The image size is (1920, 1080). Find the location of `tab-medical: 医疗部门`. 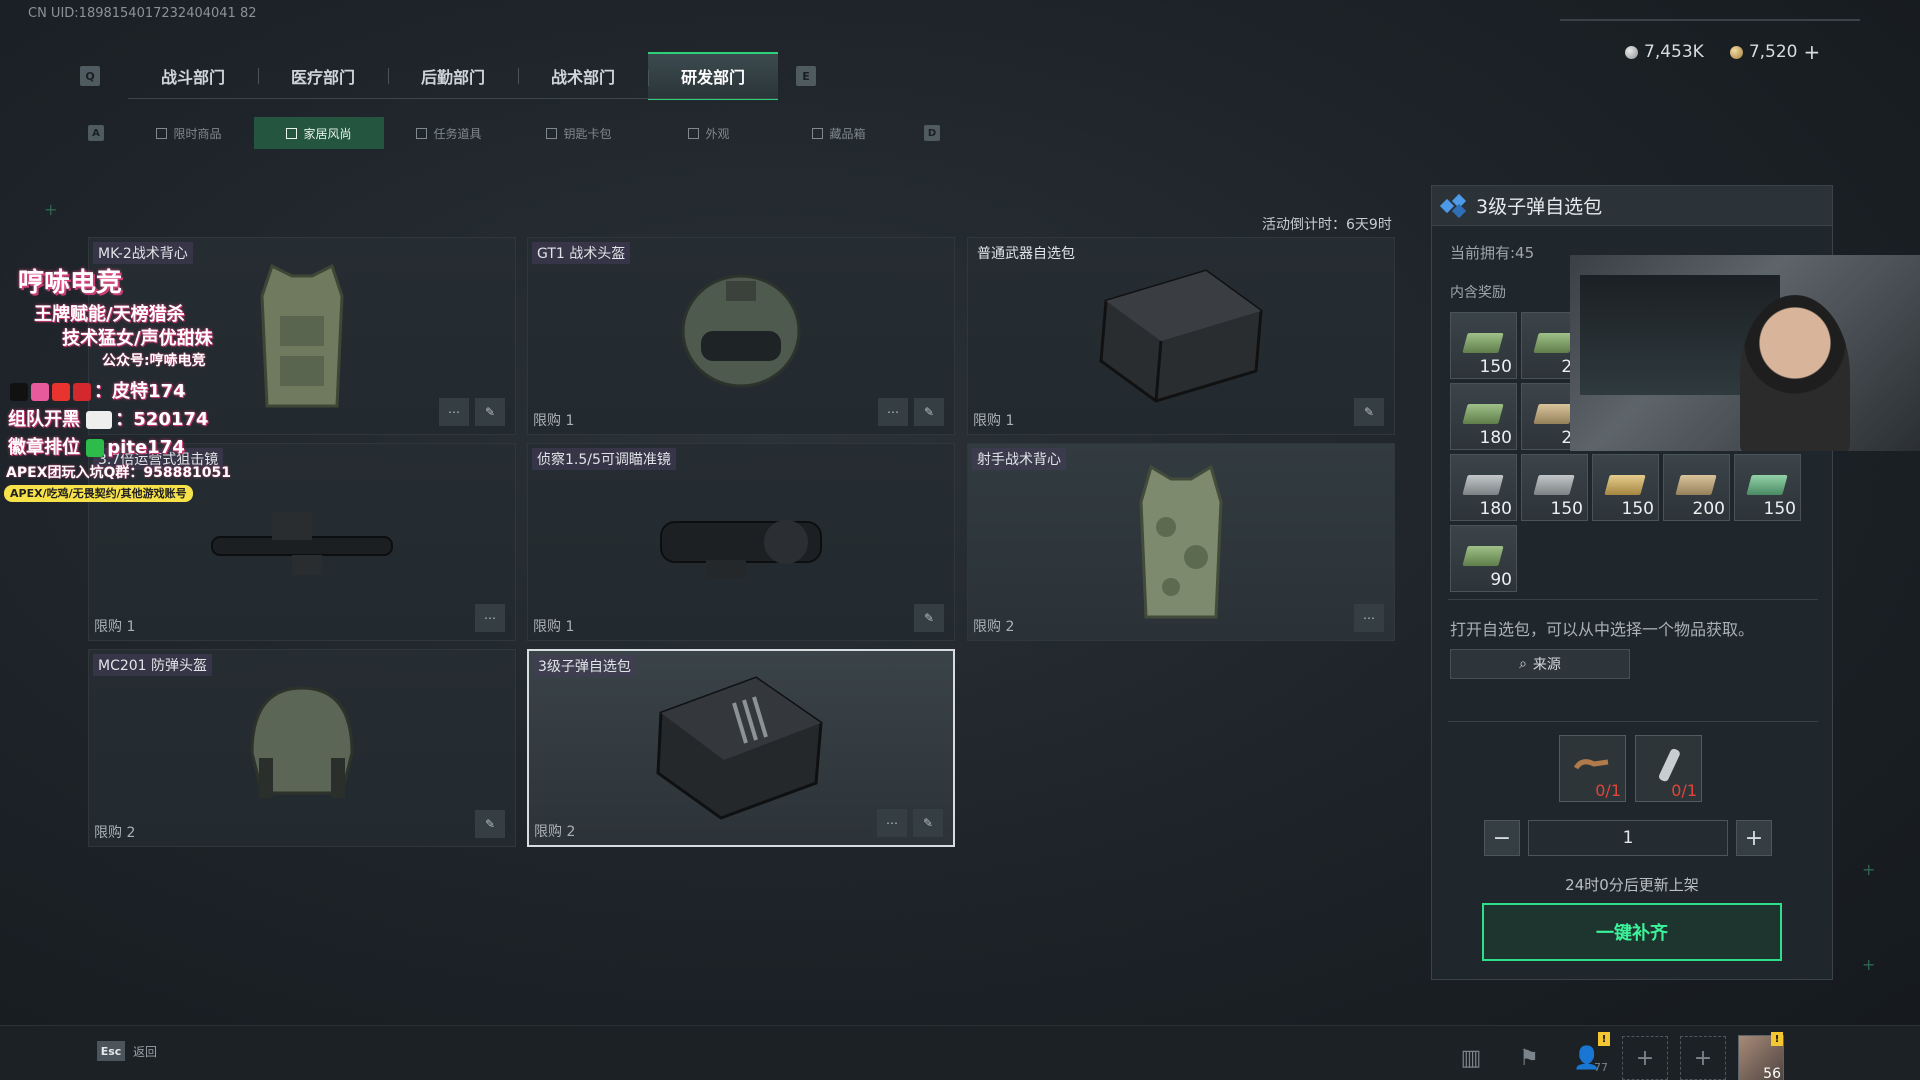

tab-medical: 医疗部门 is located at coordinates (323, 76).